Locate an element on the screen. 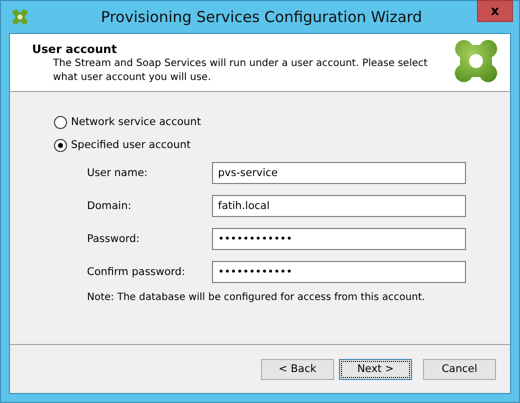  radio-label: Network service account is located at coordinates (136, 122).